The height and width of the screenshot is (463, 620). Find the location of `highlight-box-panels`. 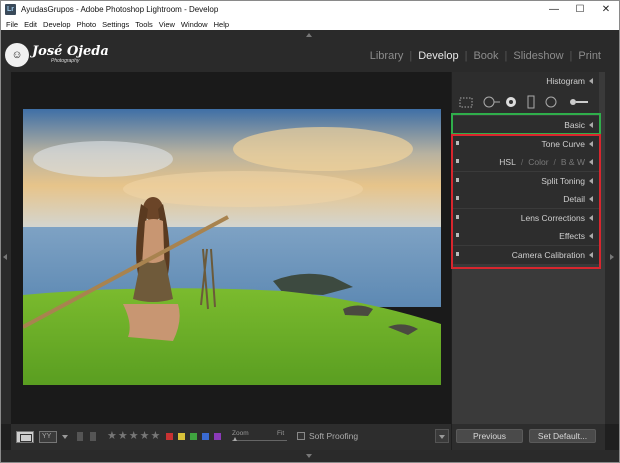

highlight-box-panels is located at coordinates (526, 201).